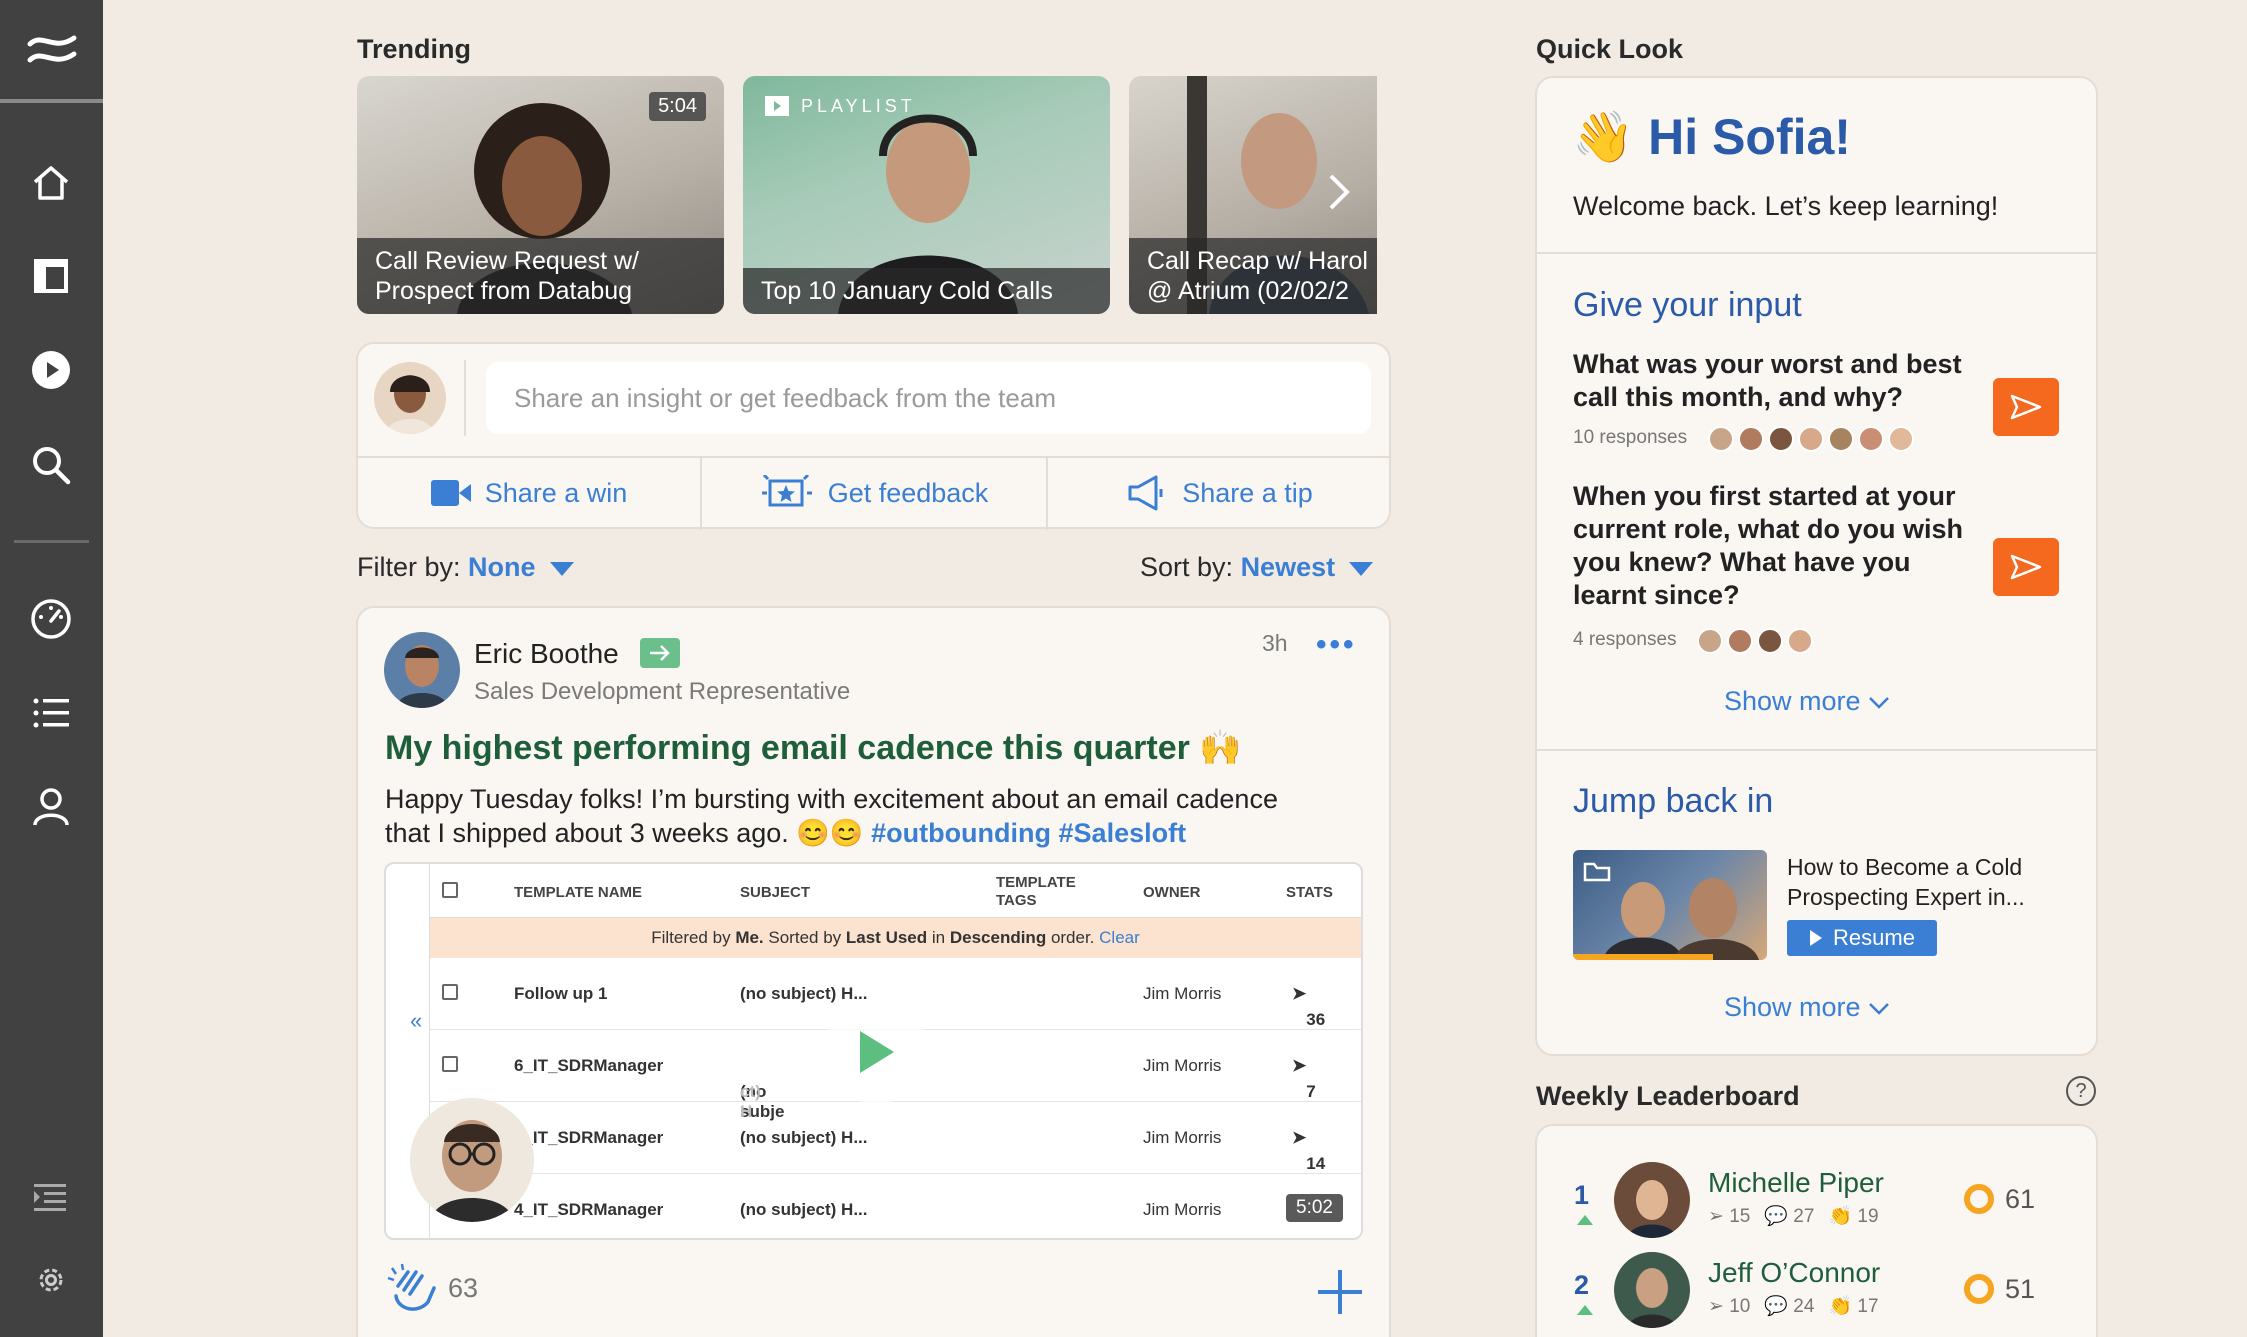 The image size is (2247, 1337). Describe the element at coordinates (2020, 1289) in the screenshot. I see `points: 51` at that location.